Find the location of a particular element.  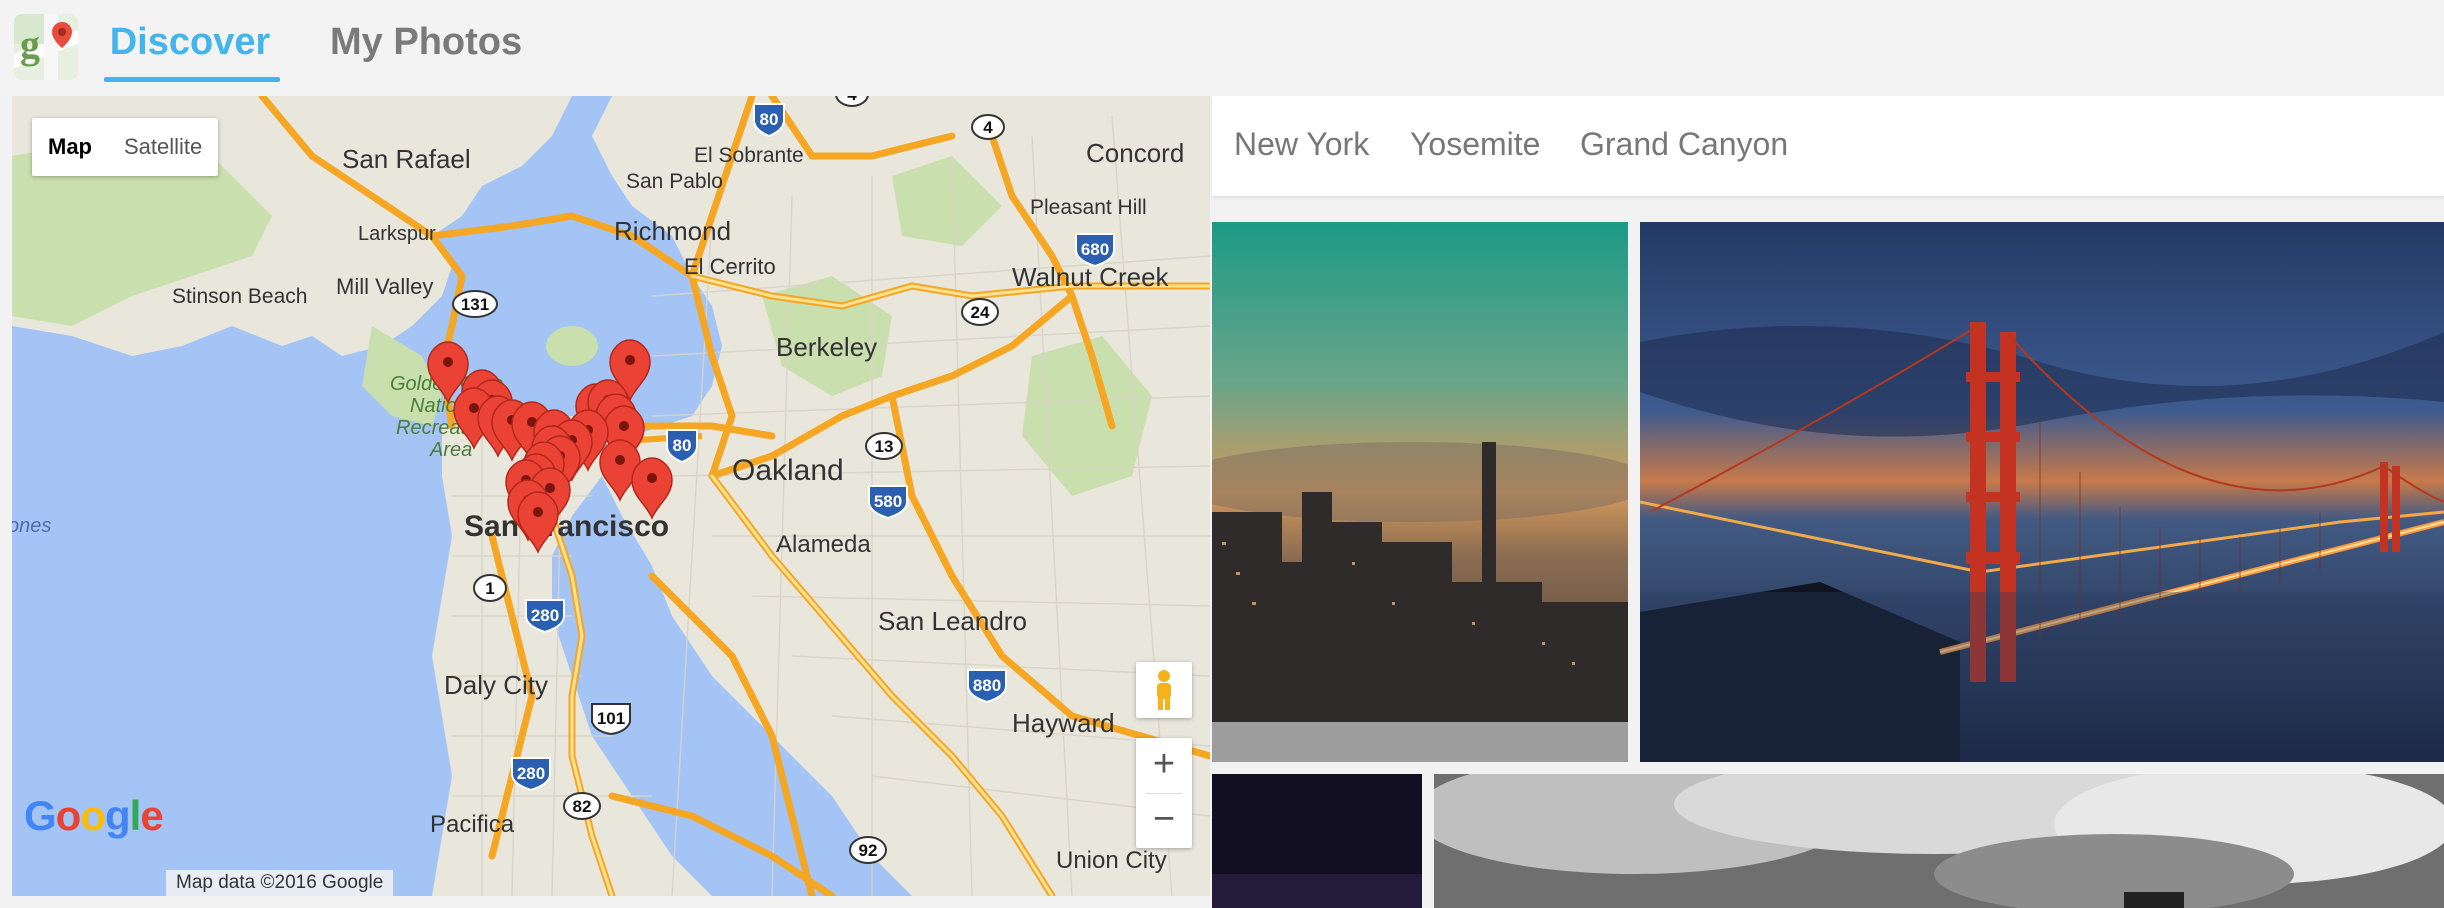

svg-text: 101 is located at coordinates (611, 718).